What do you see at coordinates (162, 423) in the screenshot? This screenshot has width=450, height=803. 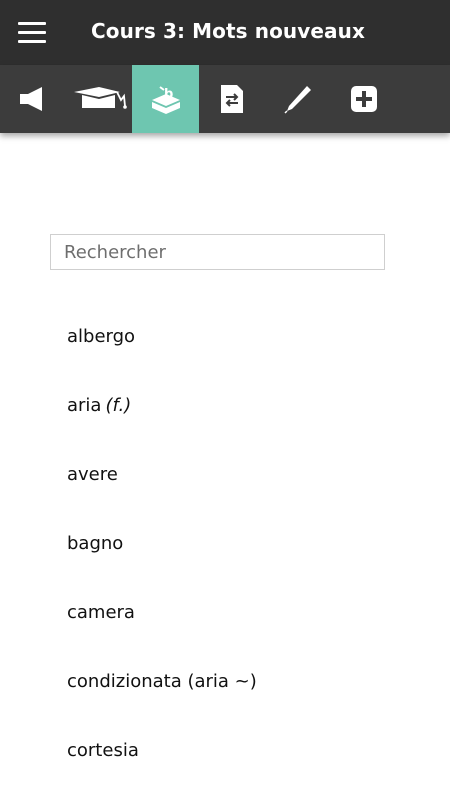 I see `list-item: aria (f.)` at bounding box center [162, 423].